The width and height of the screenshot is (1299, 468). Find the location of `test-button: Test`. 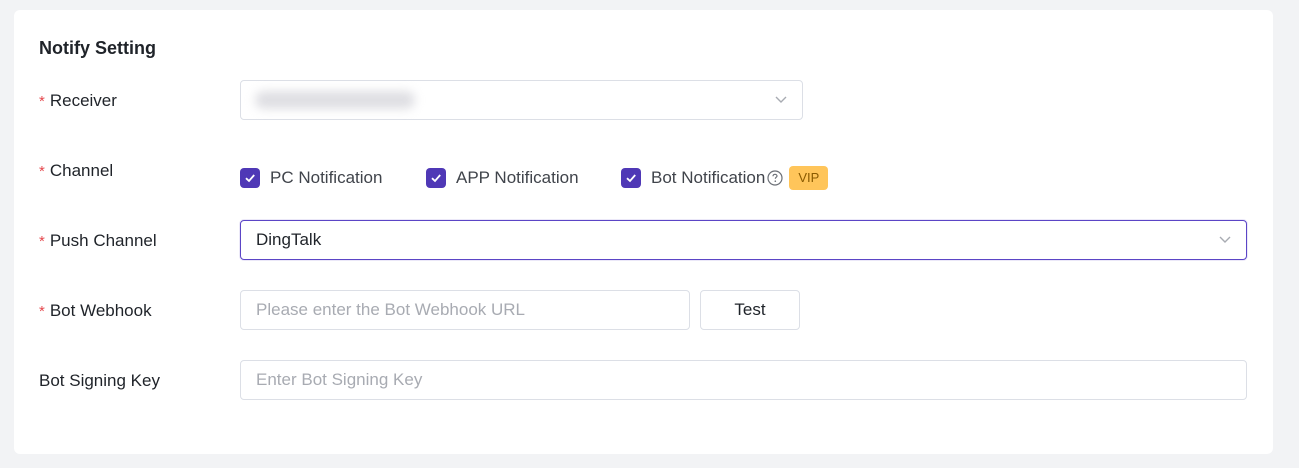

test-button: Test is located at coordinates (750, 310).